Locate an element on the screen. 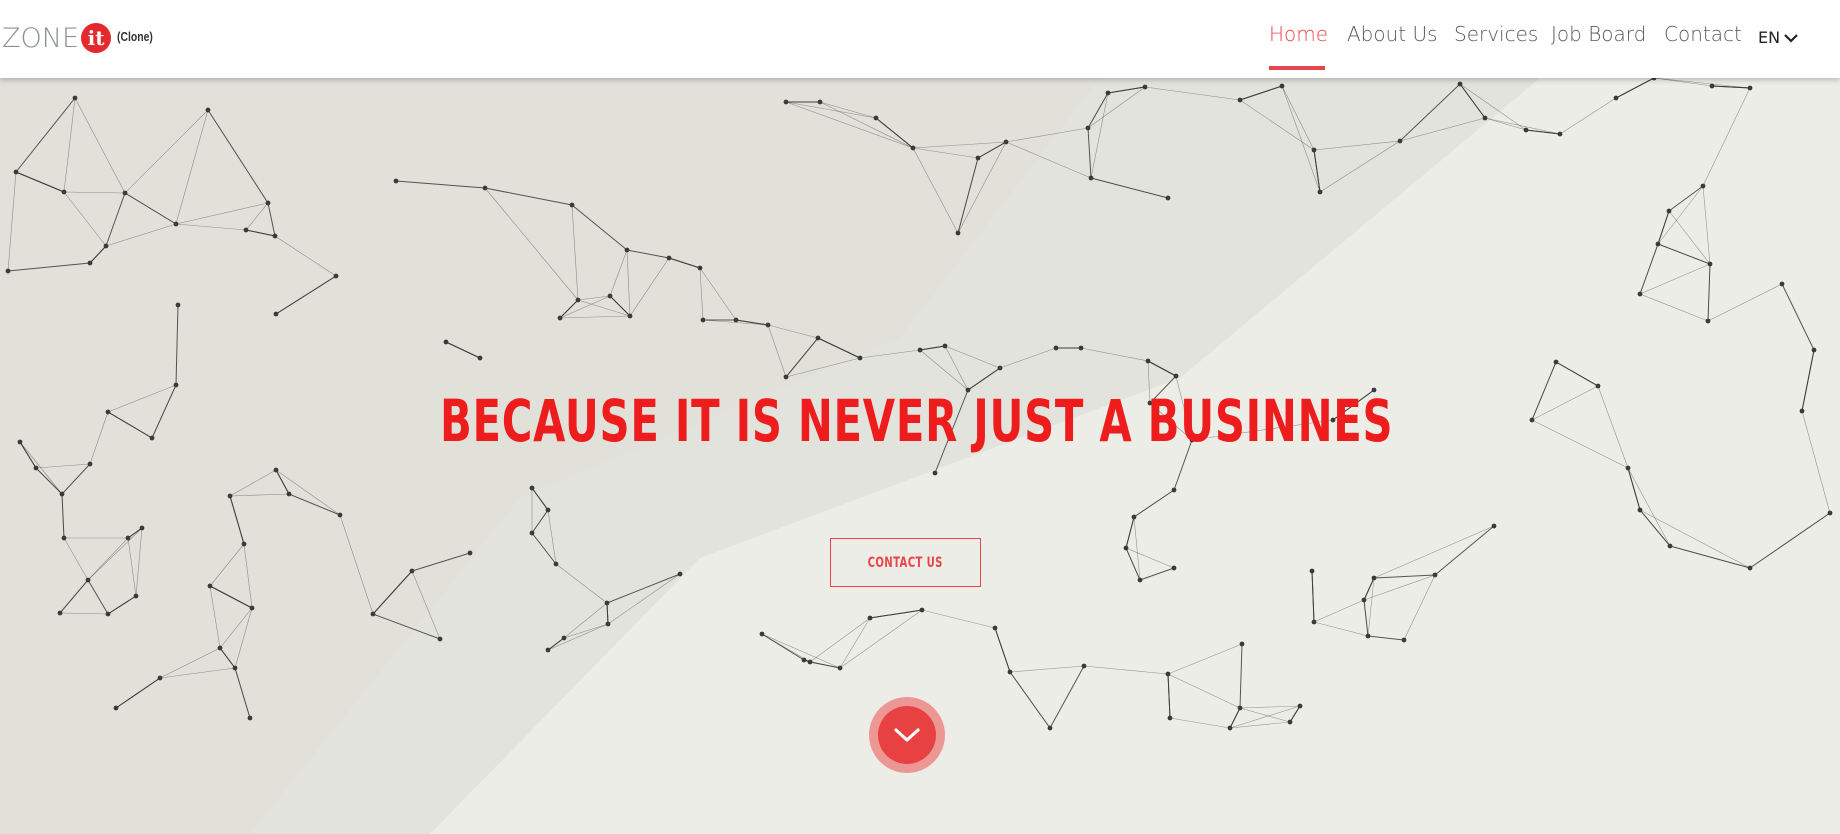 This screenshot has height=834, width=1840. logo-it-badge: it is located at coordinates (96, 38).